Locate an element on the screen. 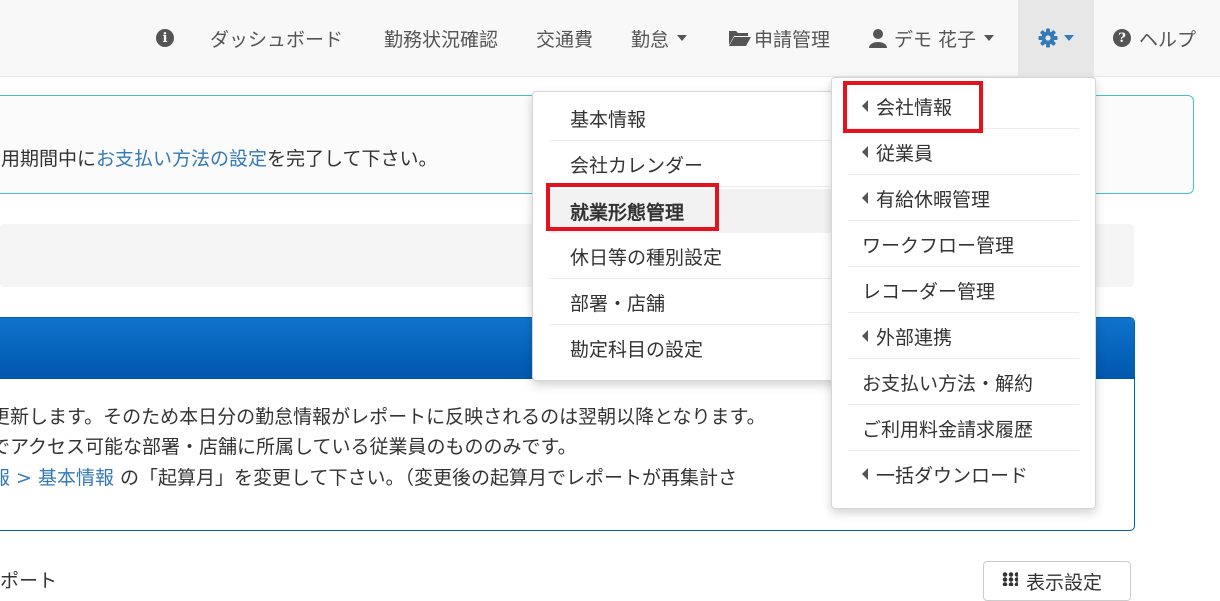 The image size is (1220, 601). menu-item-label: ご利用料金請求履歴 is located at coordinates (948, 429).